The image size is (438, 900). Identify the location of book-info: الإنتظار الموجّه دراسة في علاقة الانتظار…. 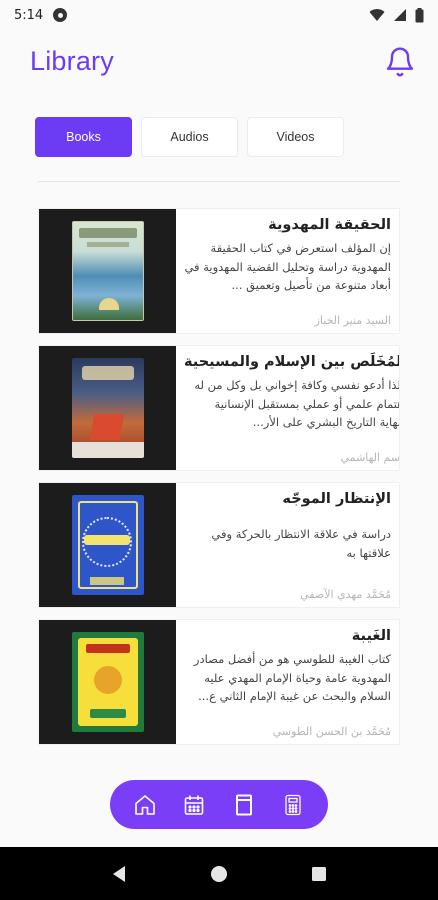
(287, 545).